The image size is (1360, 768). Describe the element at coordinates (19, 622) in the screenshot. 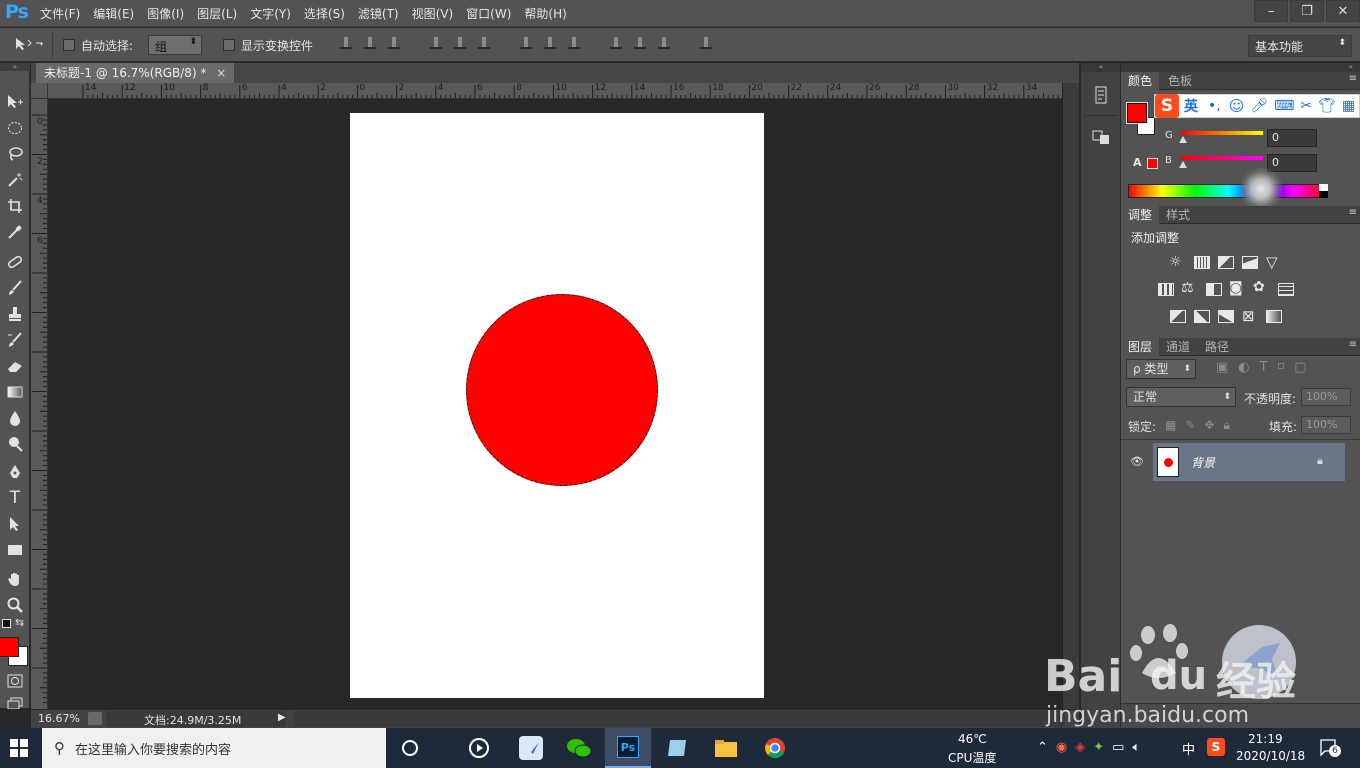

I see `swap-colors-icon: ⇆` at that location.